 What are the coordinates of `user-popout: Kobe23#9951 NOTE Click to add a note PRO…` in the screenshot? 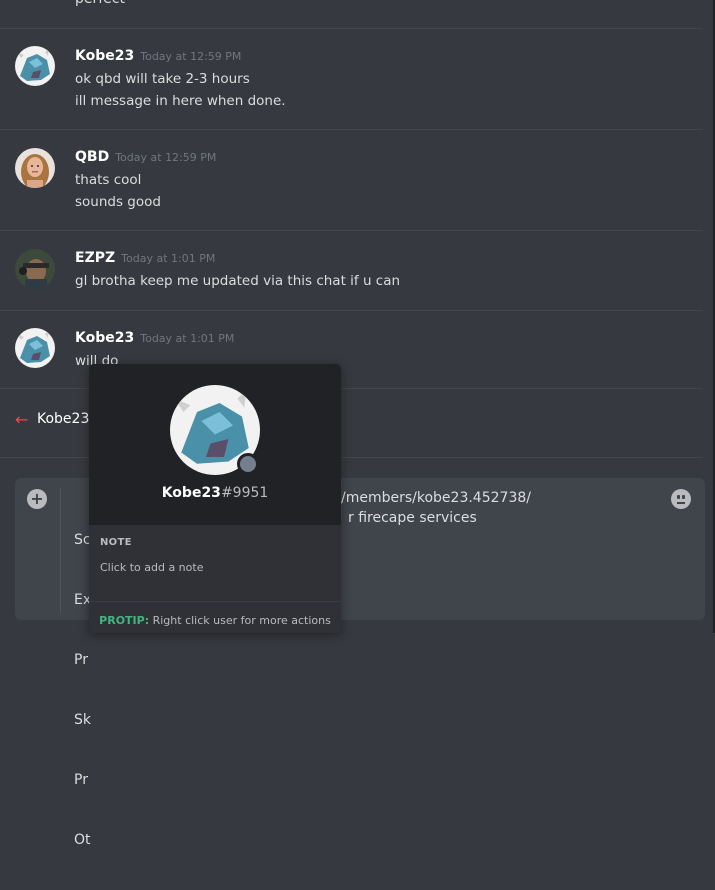 It's located at (215, 498).